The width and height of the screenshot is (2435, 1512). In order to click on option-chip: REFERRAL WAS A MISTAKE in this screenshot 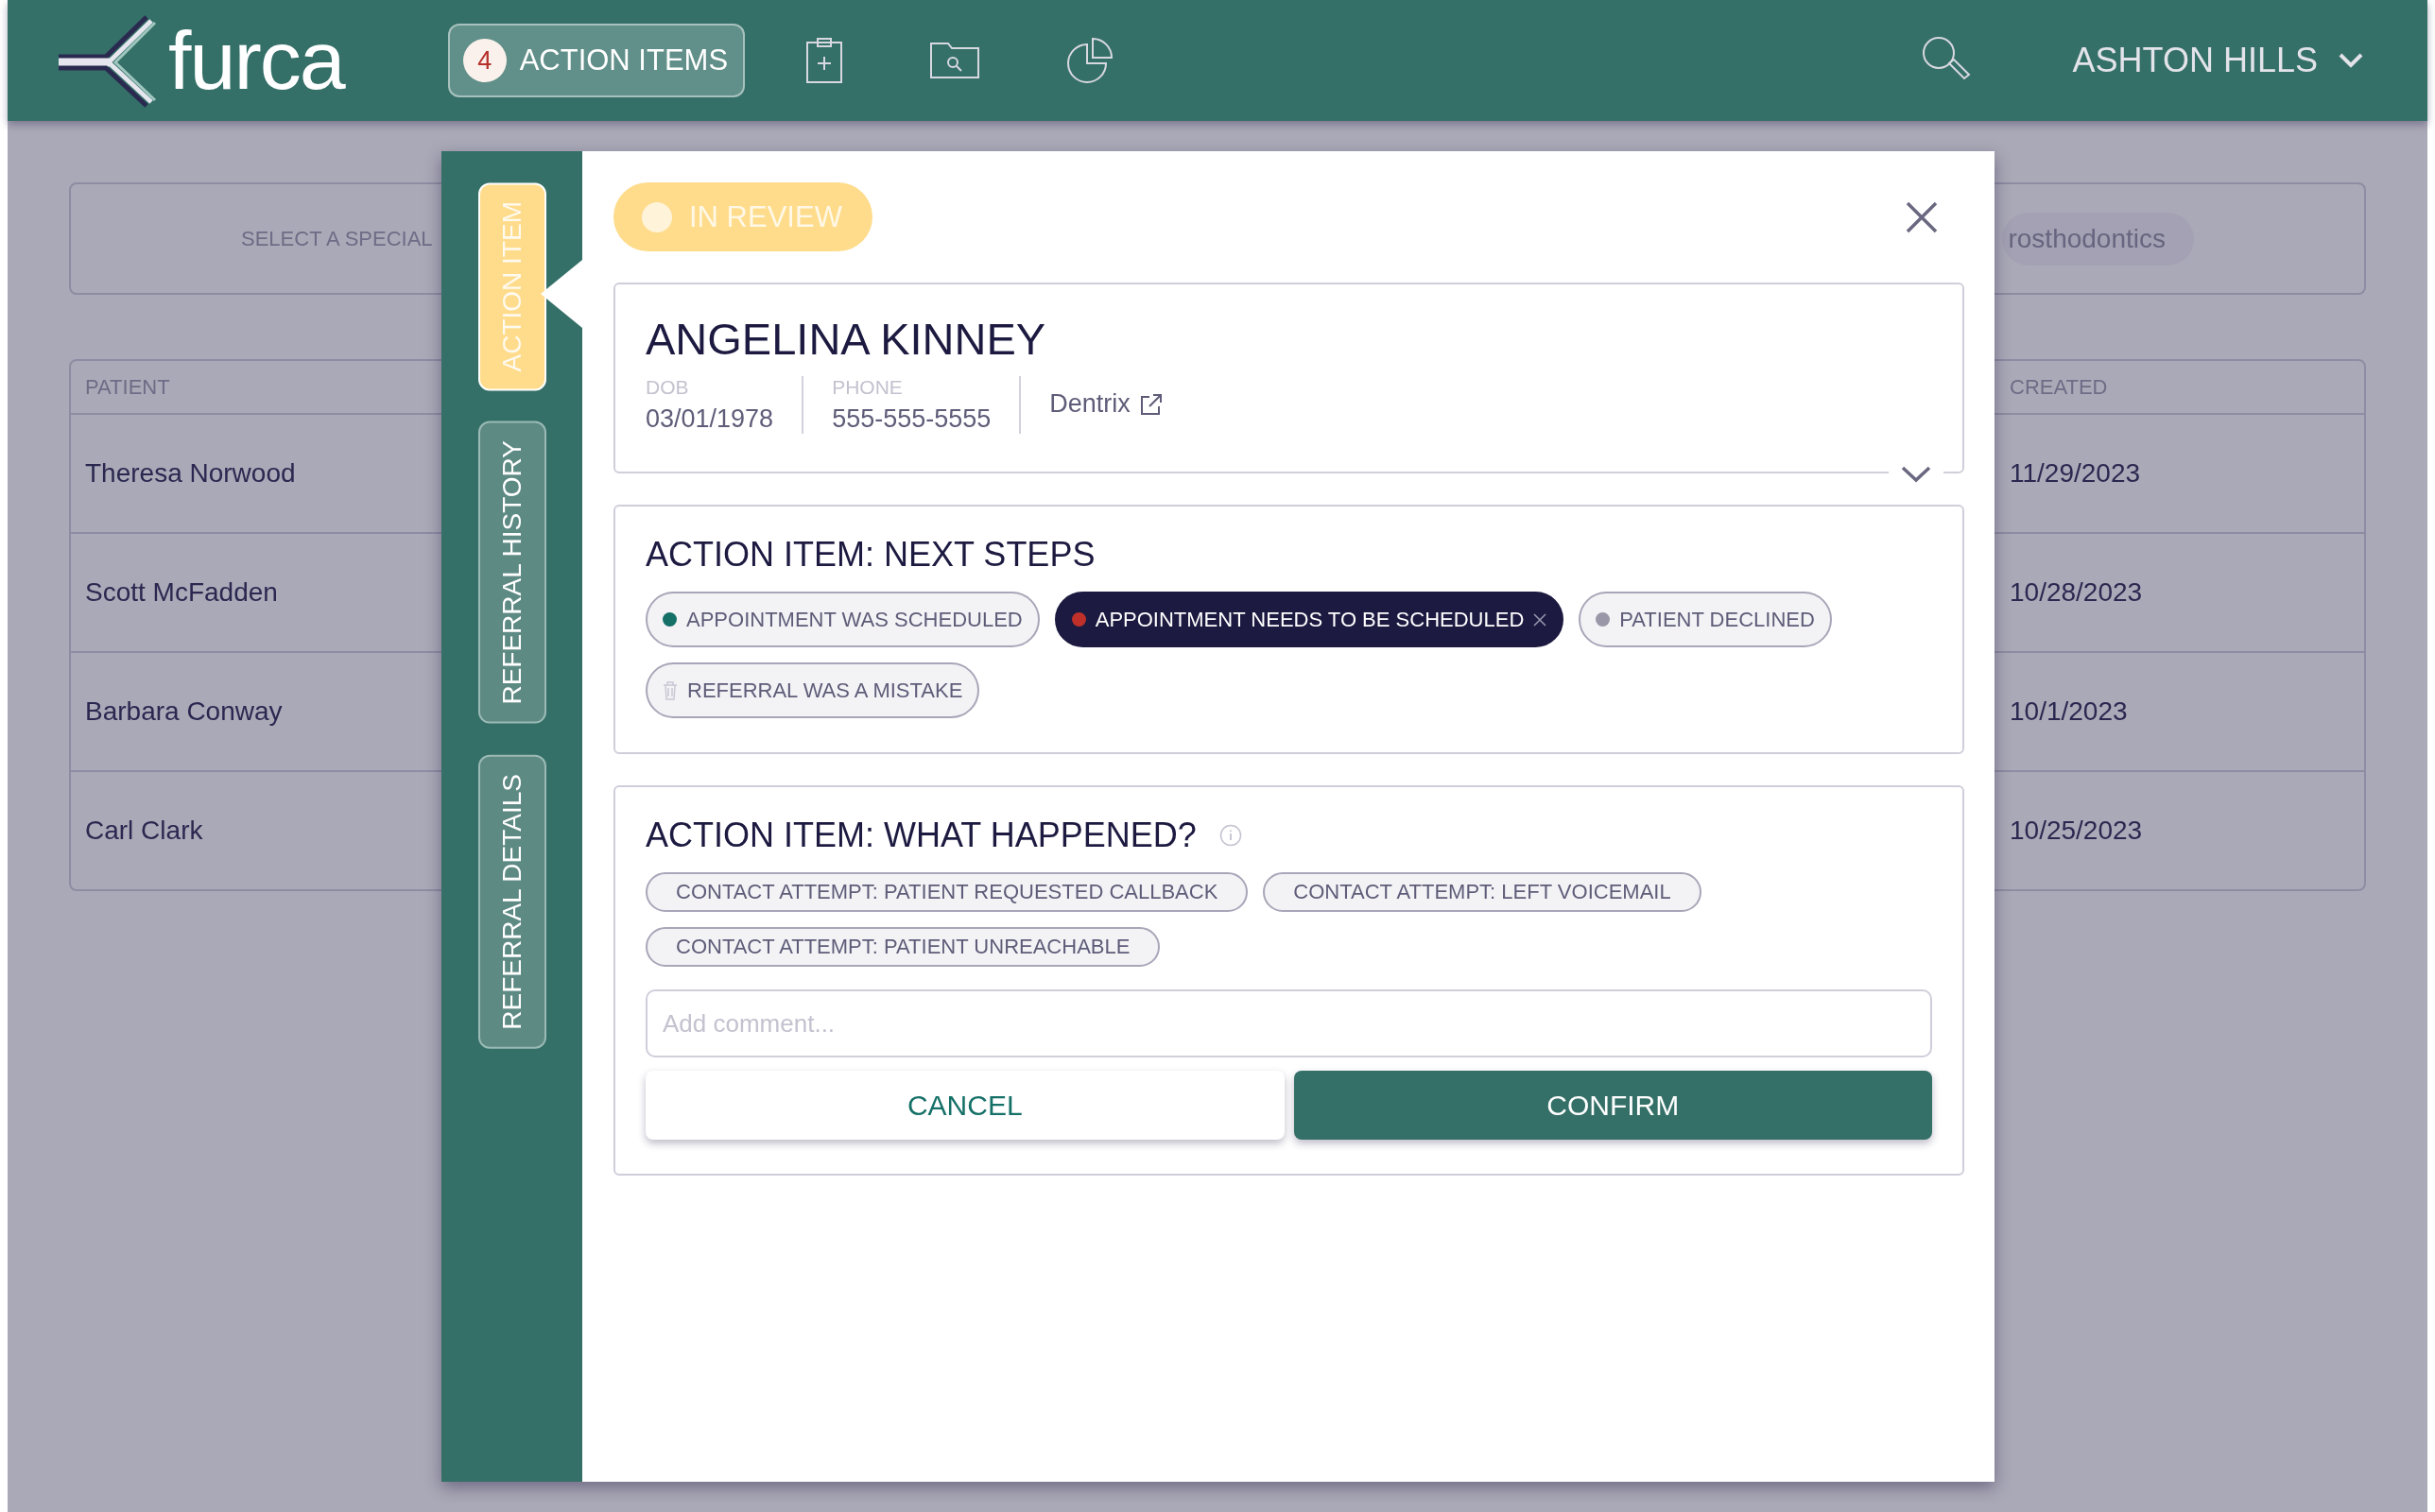, I will do `click(813, 690)`.